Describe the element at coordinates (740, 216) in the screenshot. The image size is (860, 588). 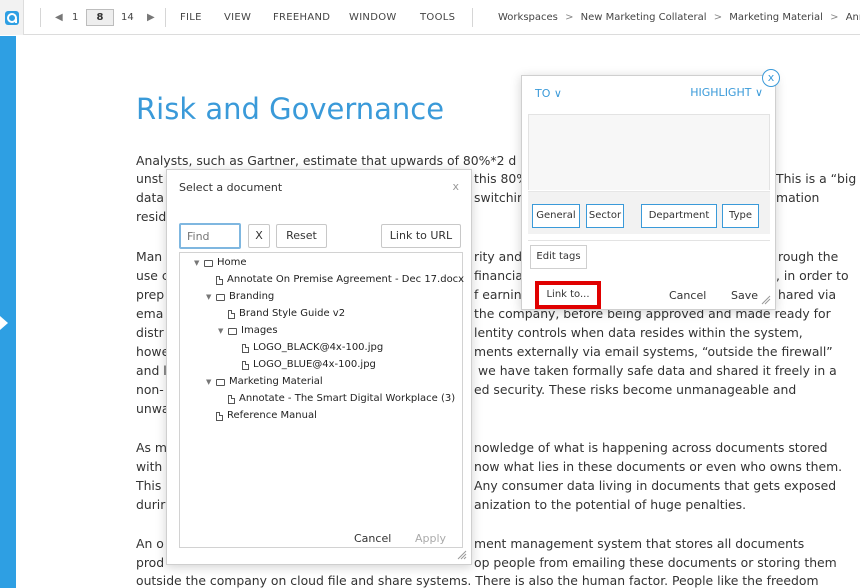
I see `tag-type-button: Type` at that location.